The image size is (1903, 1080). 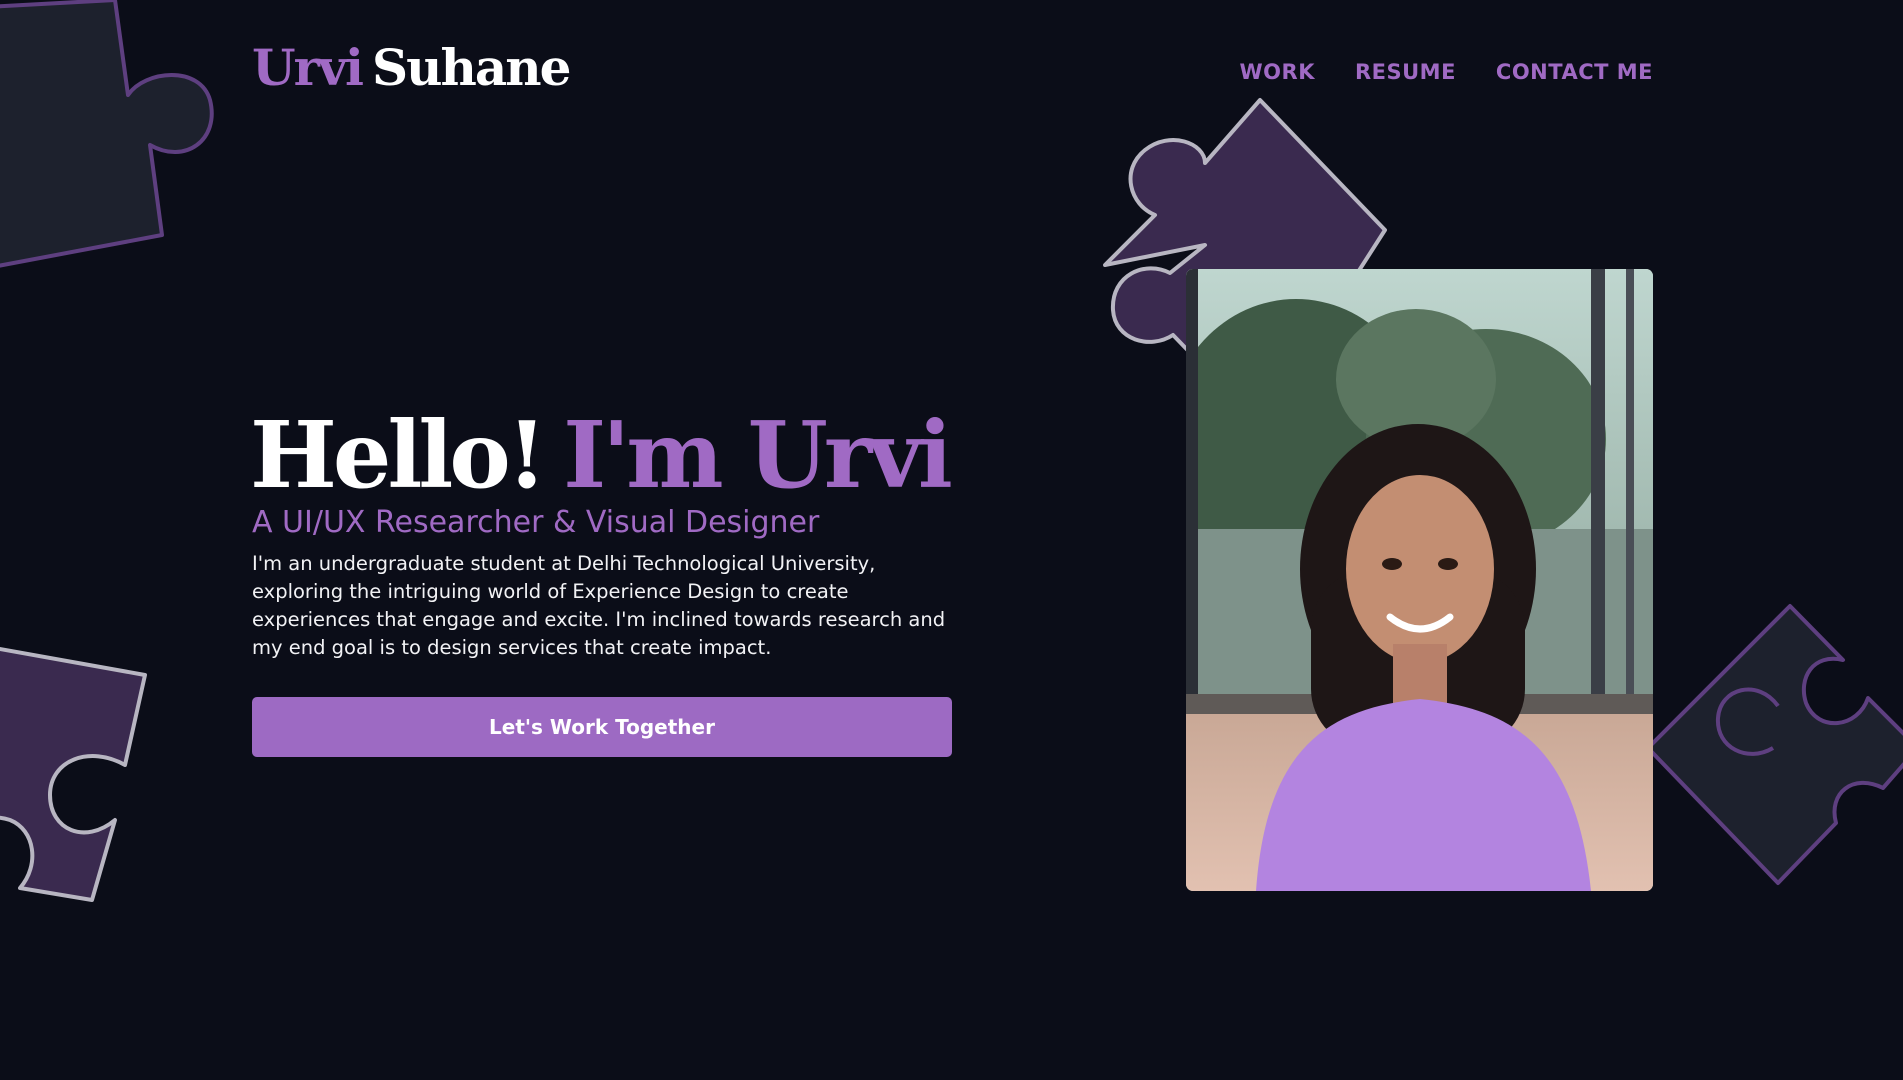 I want to click on hero-subtitle: A UI/UX Researcher & Visual Designer, so click(x=536, y=522).